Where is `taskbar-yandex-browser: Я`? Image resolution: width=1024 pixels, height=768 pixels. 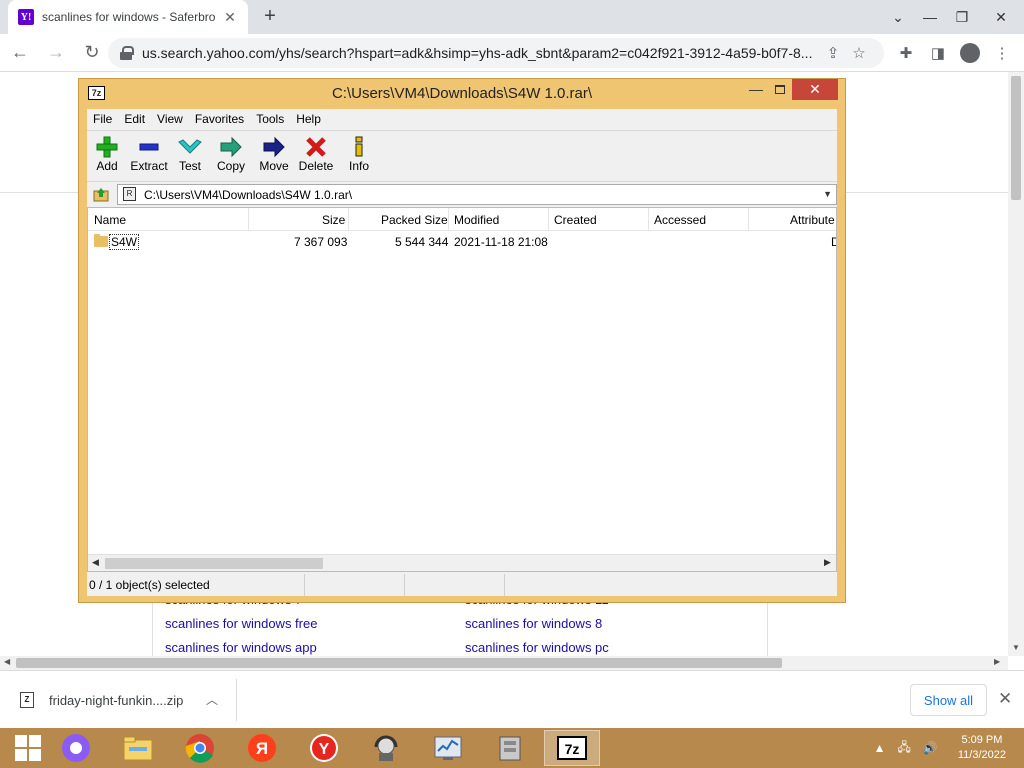
taskbar-yandex-browser: Я is located at coordinates (262, 748).